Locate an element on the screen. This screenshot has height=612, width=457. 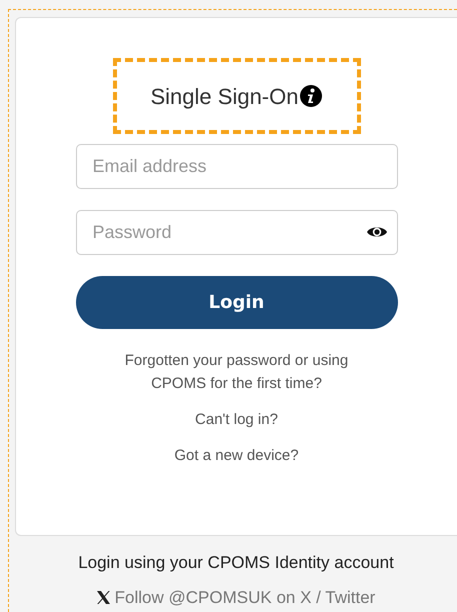
password-field: Password is located at coordinates (237, 232).